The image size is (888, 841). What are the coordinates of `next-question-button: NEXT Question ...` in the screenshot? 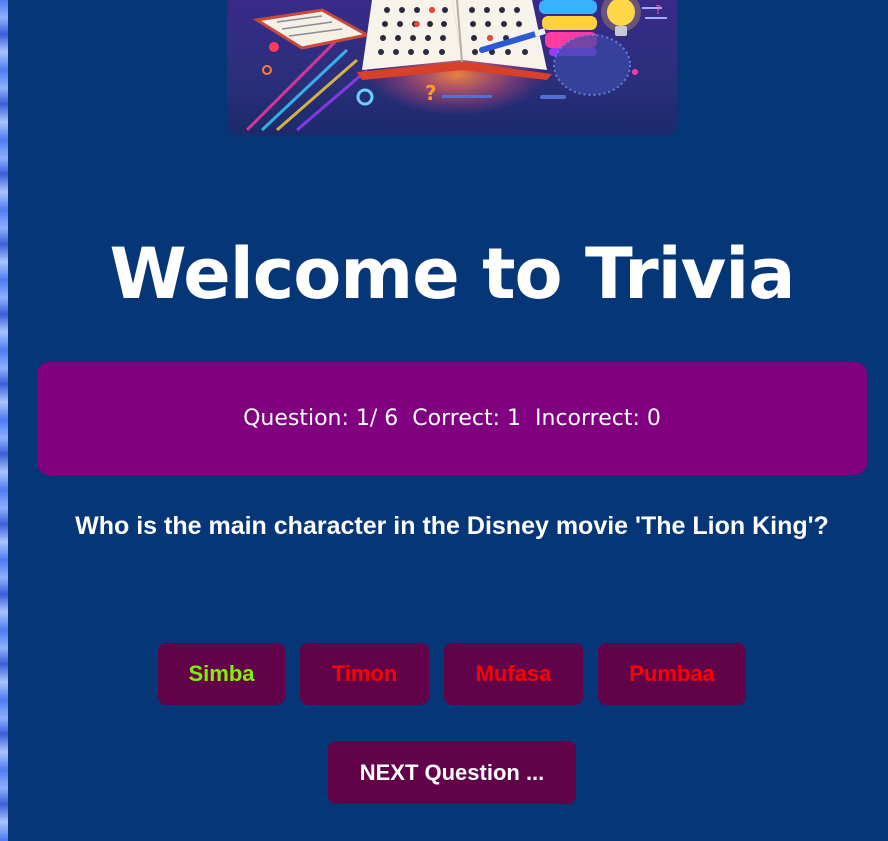 It's located at (452, 772).